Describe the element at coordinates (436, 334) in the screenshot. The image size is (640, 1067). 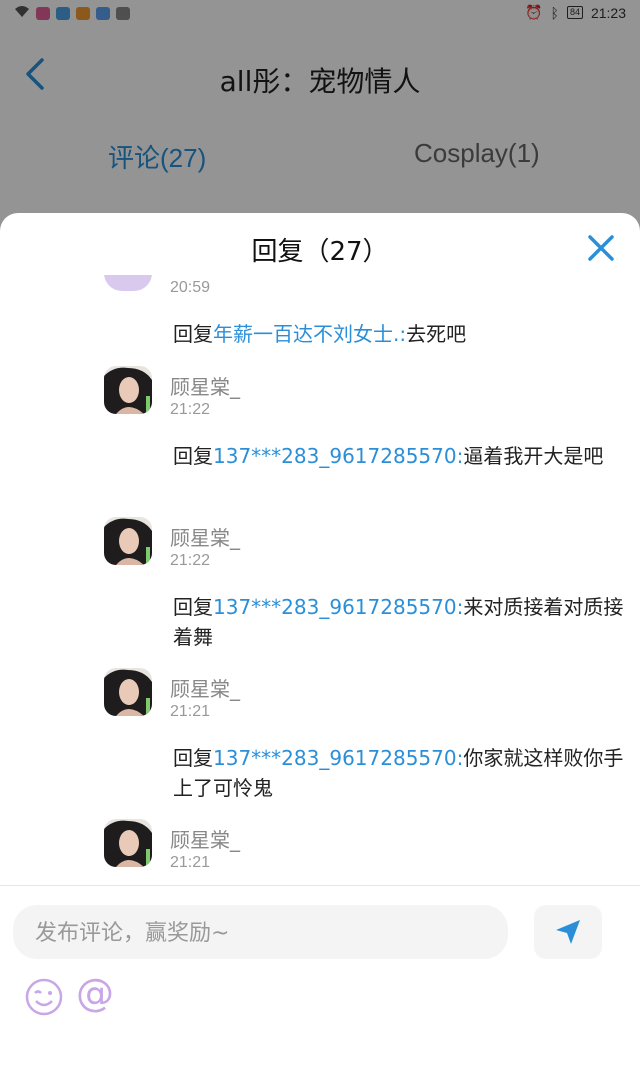
I see `reply-content: 去死吧` at that location.